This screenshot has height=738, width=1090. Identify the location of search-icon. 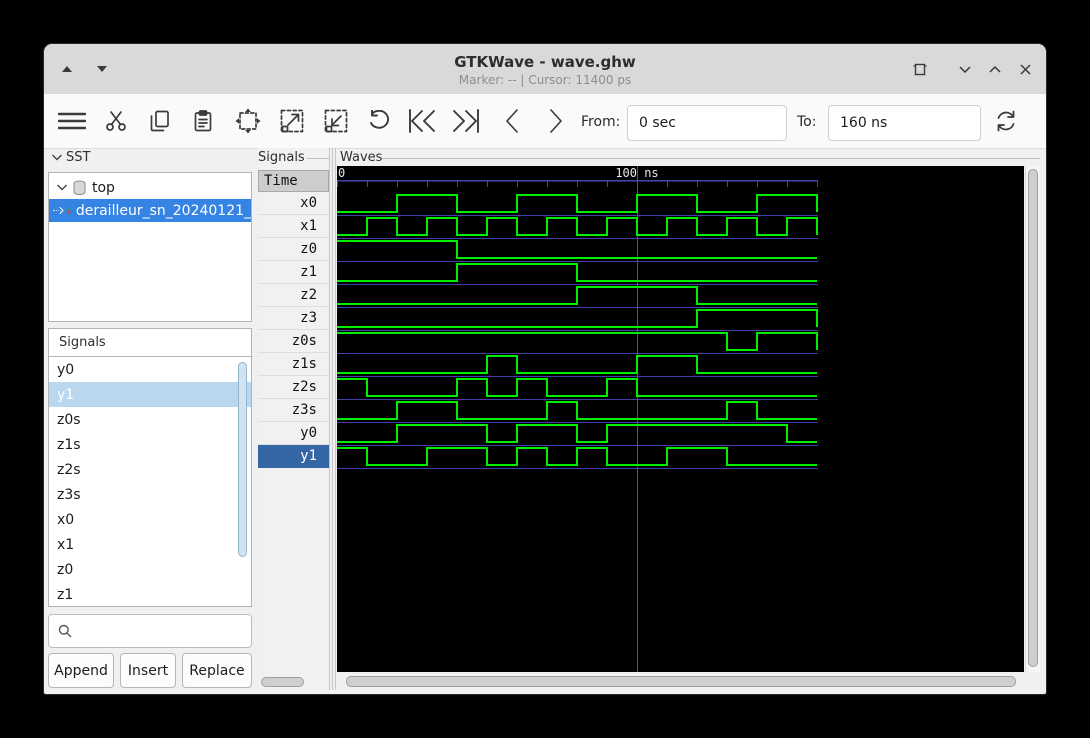
(65, 631).